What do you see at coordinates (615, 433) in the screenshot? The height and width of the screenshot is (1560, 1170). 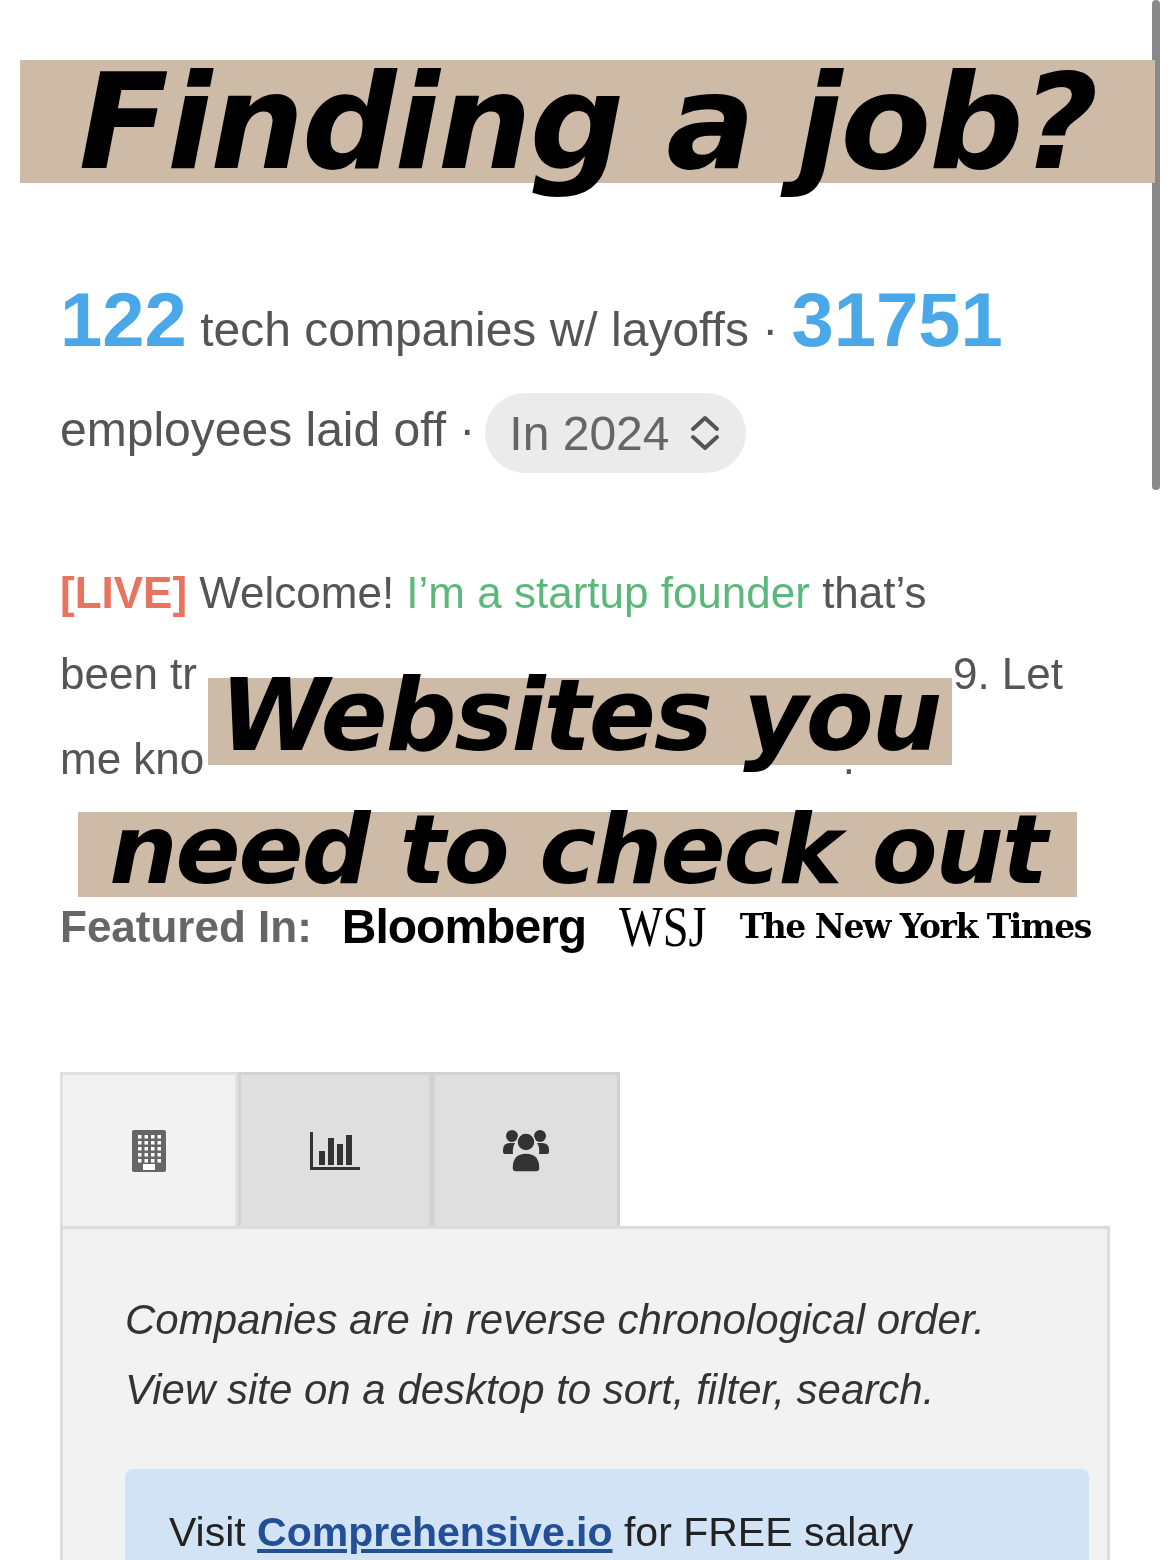 I see `year-select: In 2024` at bounding box center [615, 433].